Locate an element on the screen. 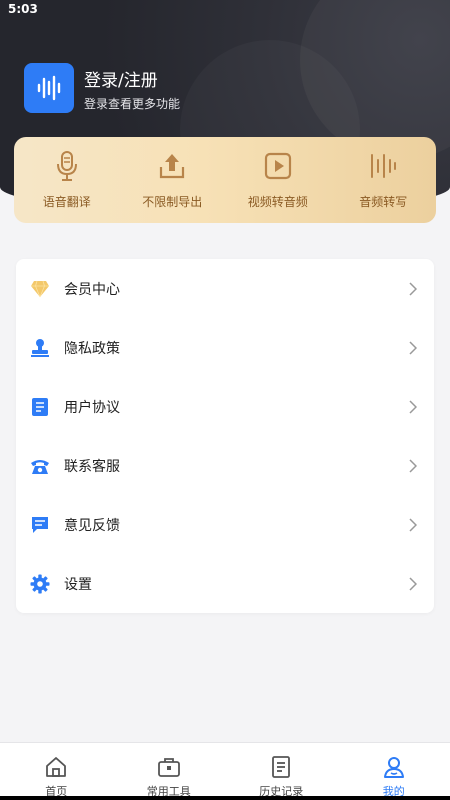  status-time: 5:03 is located at coordinates (23, 9).